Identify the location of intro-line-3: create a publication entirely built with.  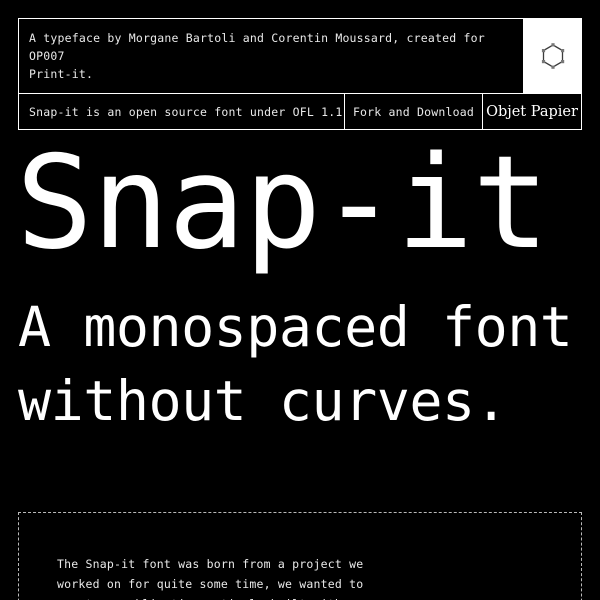
(207, 597).